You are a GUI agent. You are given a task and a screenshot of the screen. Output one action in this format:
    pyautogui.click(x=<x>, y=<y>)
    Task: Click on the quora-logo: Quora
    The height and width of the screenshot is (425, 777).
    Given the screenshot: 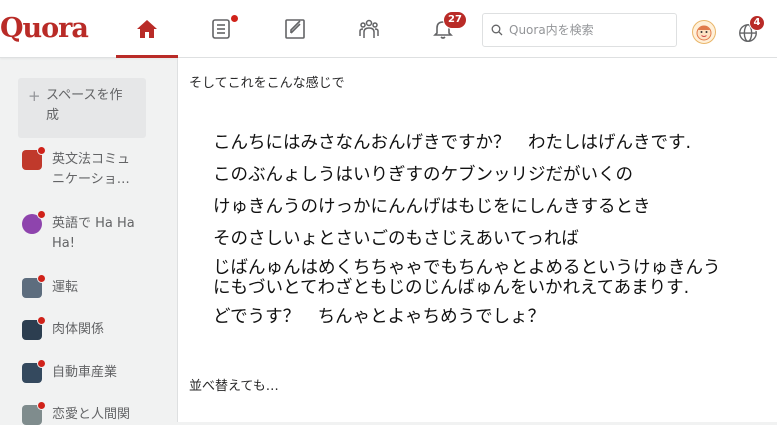 What is the action you would take?
    pyautogui.click(x=44, y=28)
    